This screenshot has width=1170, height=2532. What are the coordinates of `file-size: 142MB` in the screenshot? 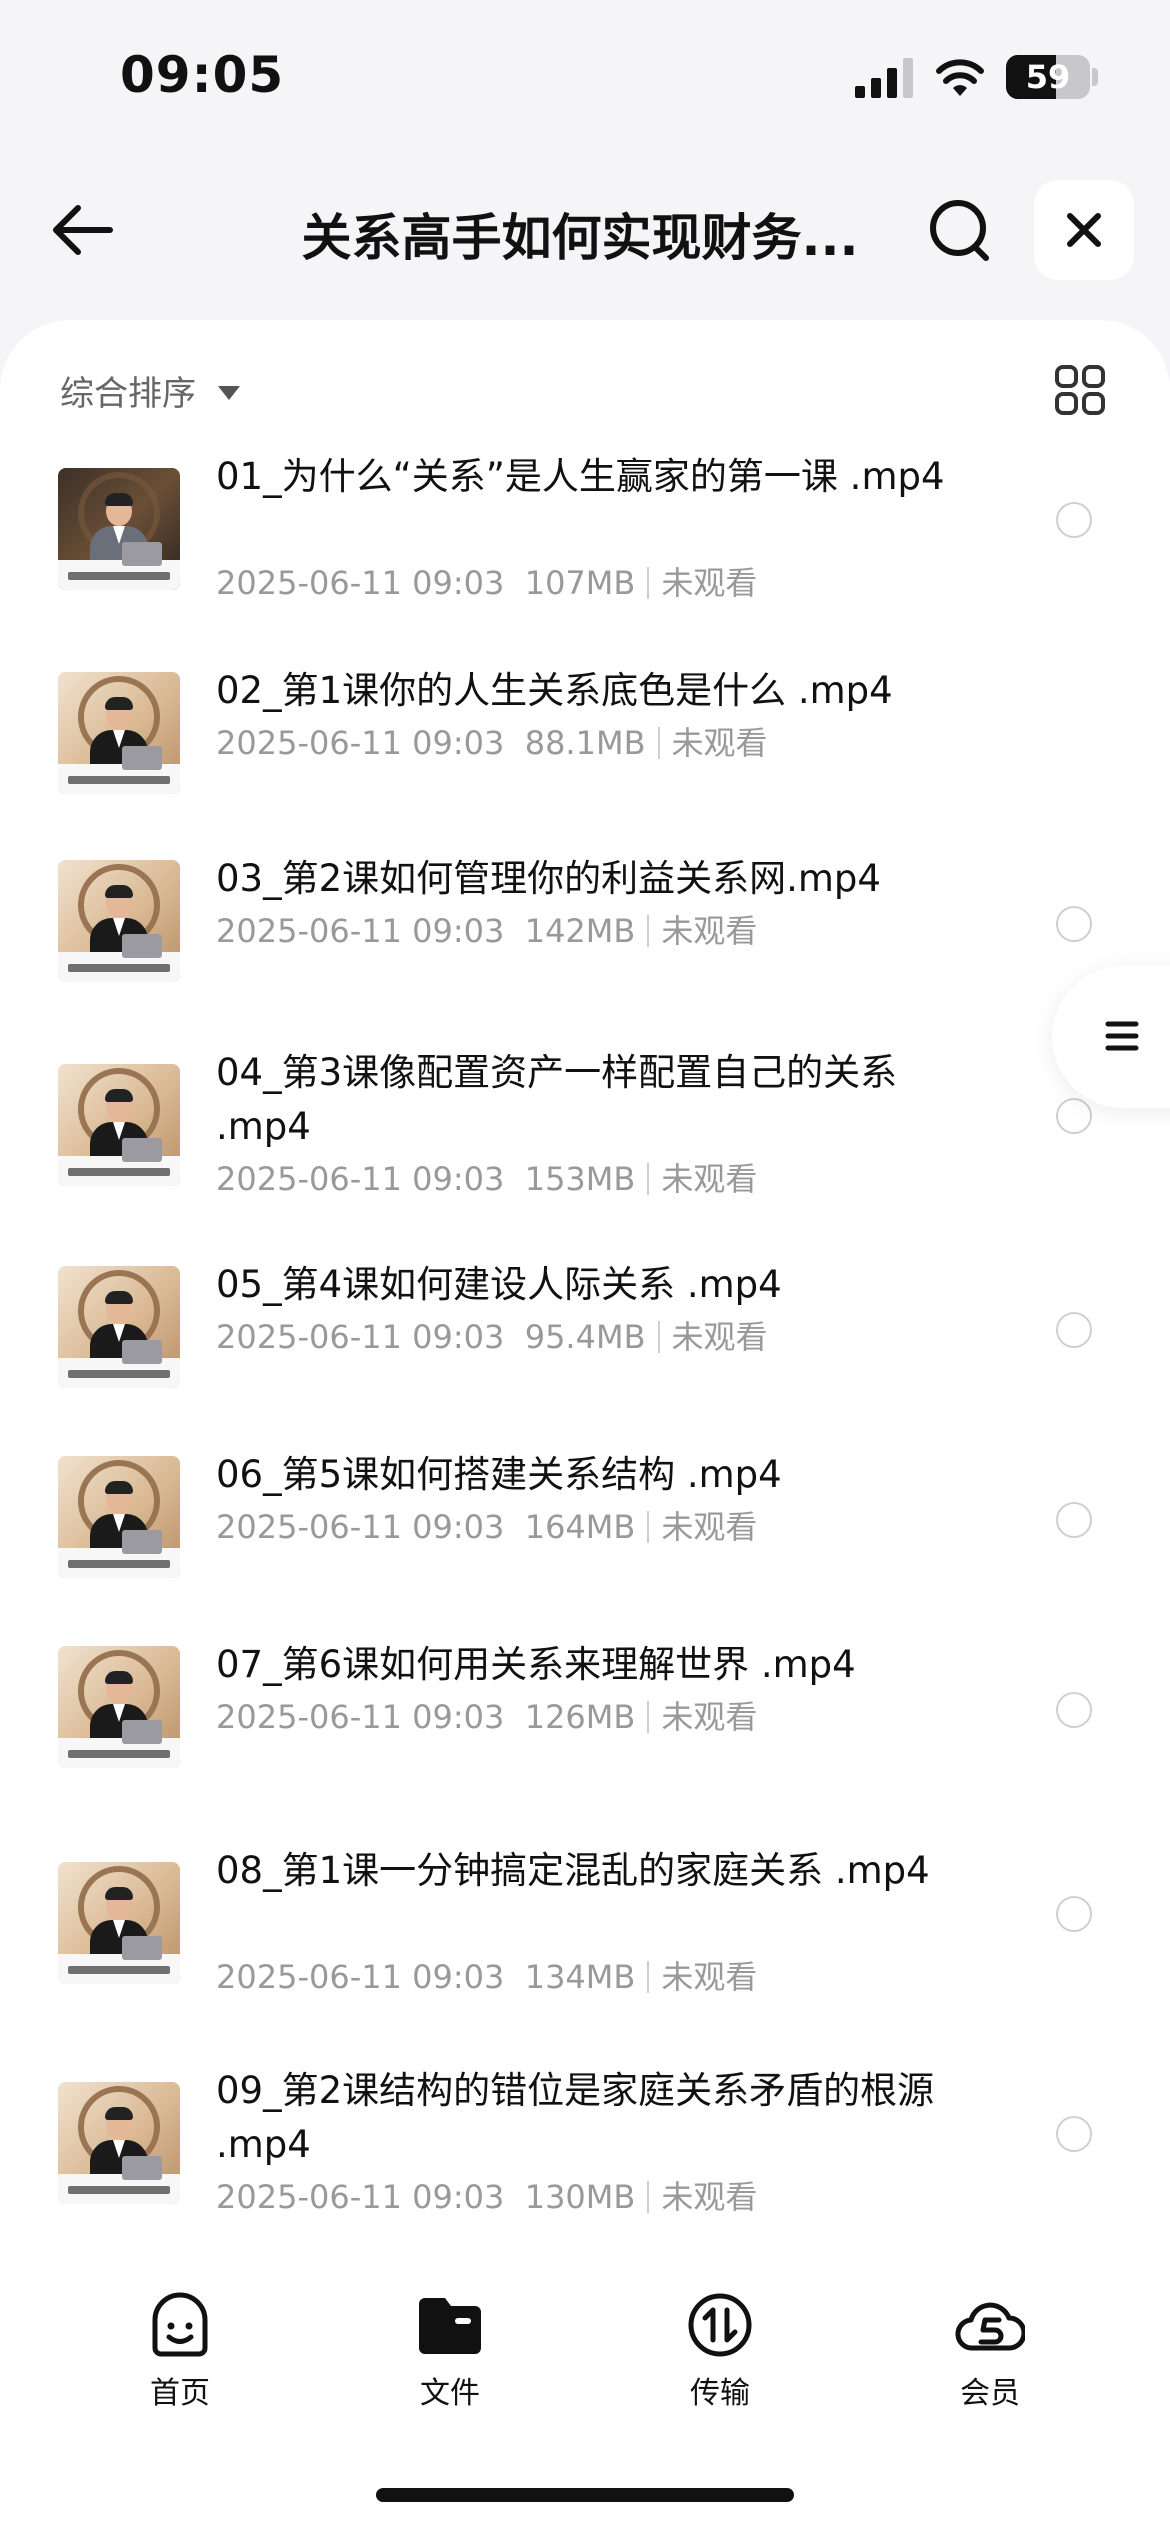 It's located at (580, 931).